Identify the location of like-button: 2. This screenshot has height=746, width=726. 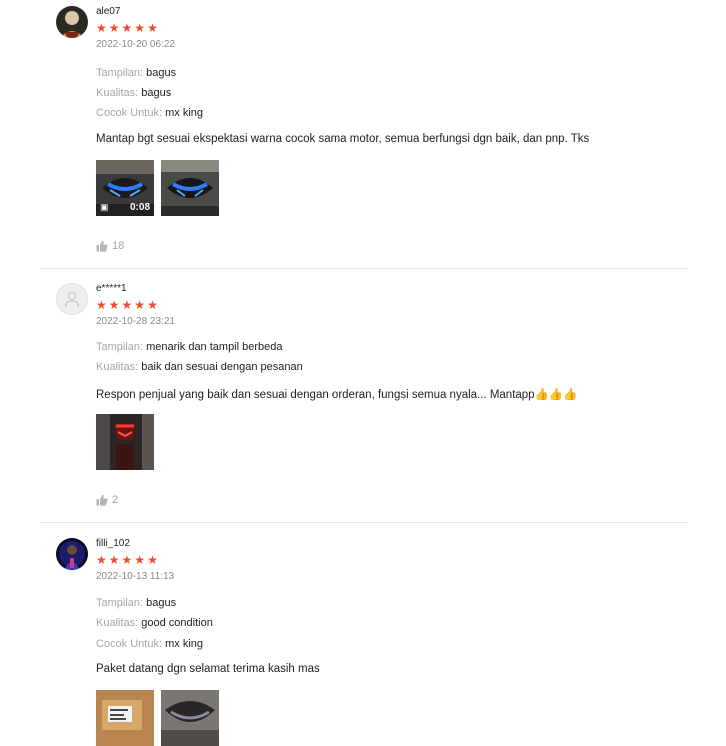
(107, 500).